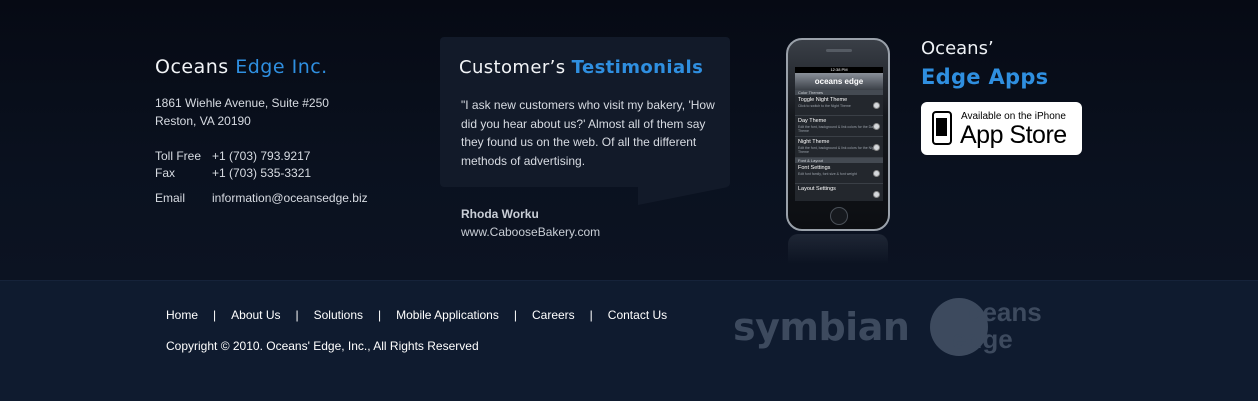 The width and height of the screenshot is (1258, 401). Describe the element at coordinates (530, 232) in the screenshot. I see `author-site-link: www.CabooseBakery.com` at that location.